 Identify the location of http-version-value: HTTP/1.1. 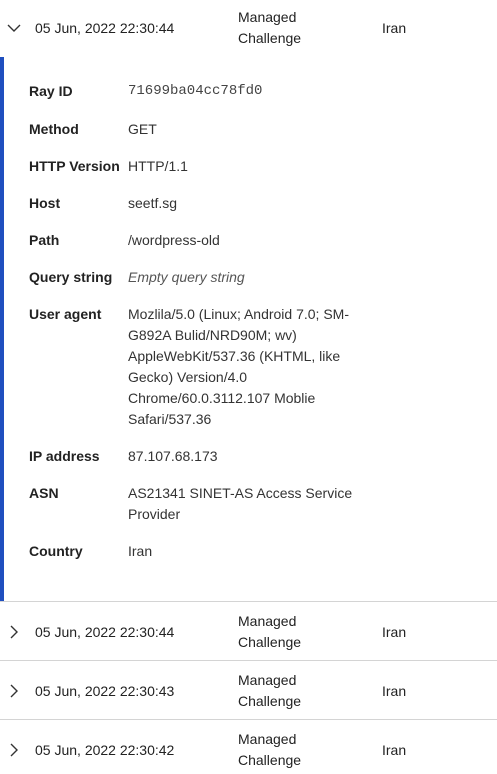
(158, 166).